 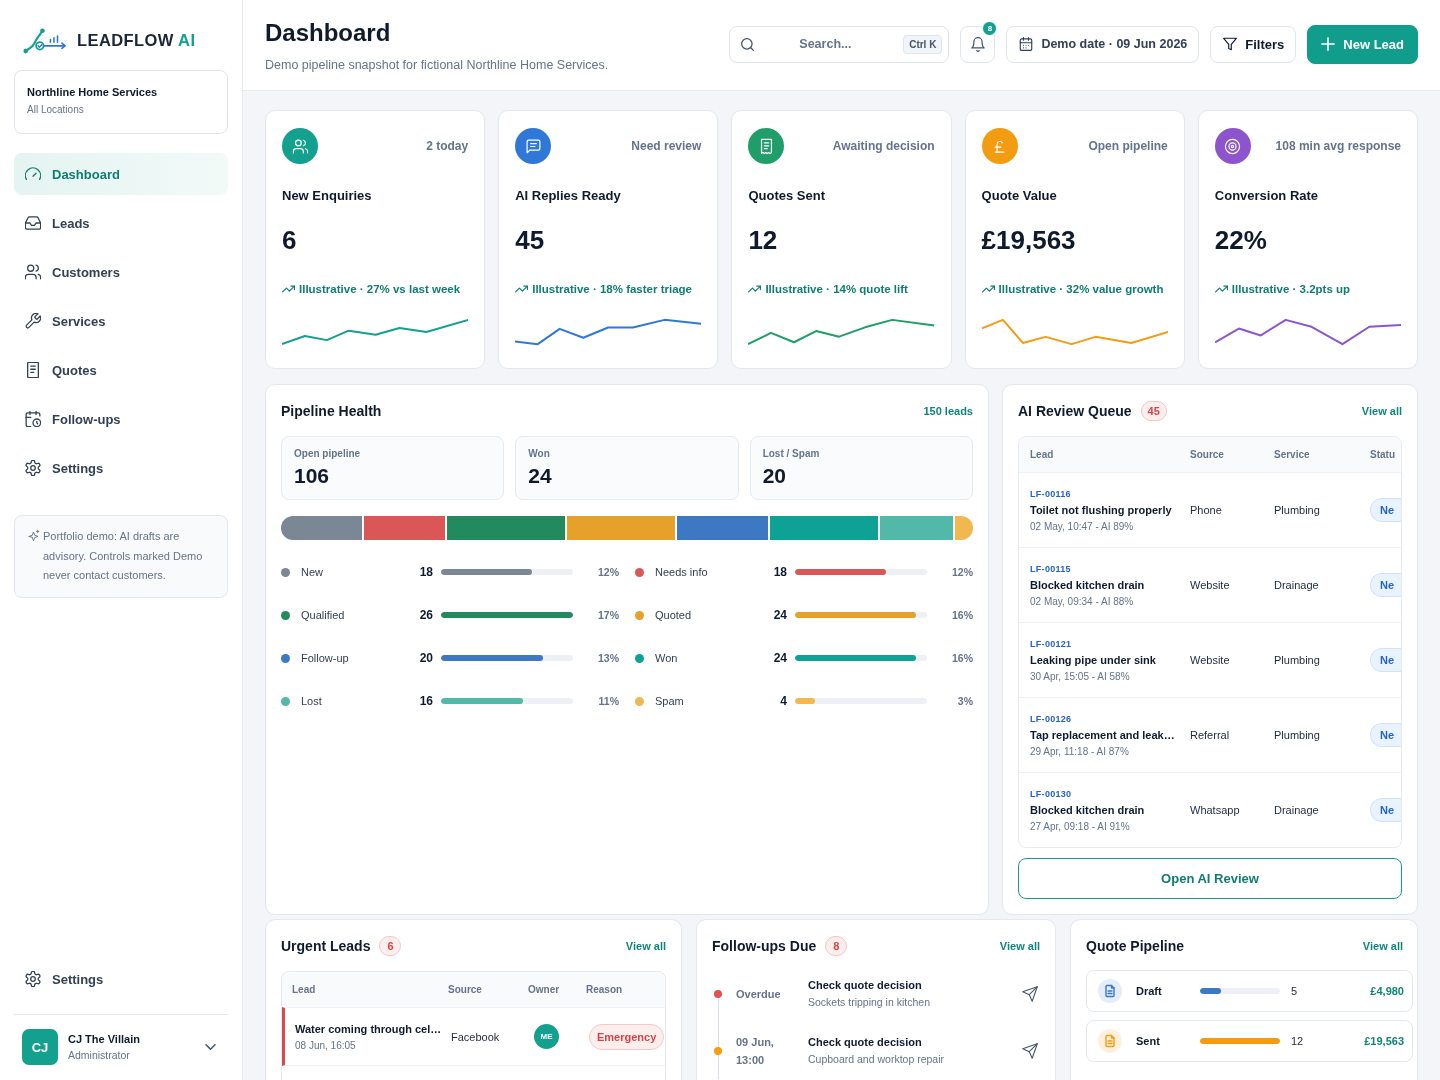 I want to click on kpi-note: 2 today, so click(x=447, y=146).